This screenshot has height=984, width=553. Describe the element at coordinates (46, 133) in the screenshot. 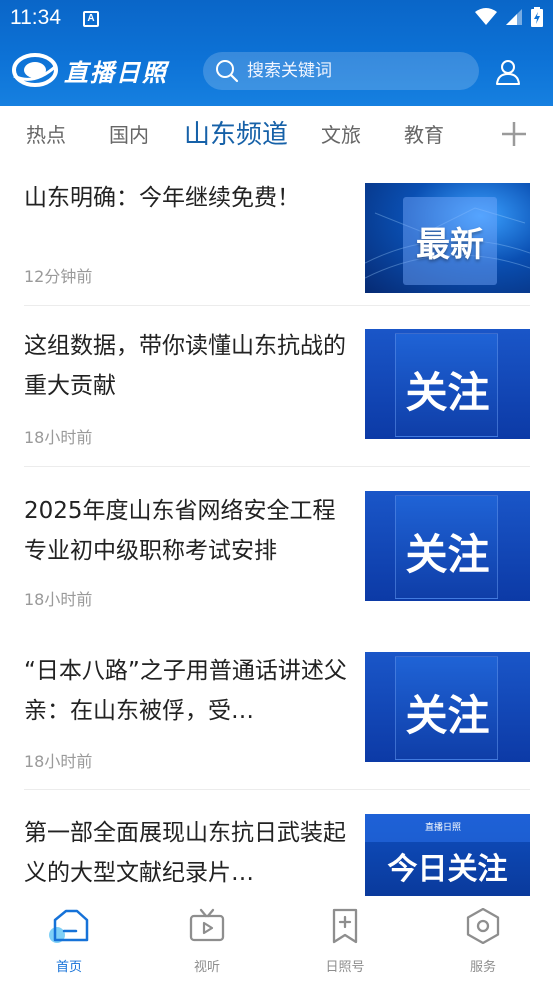

I see `tab-hot: 热点` at that location.